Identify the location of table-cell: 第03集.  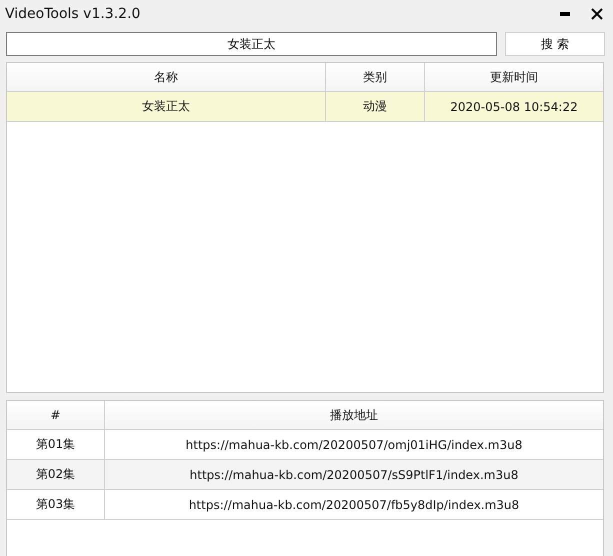
(56, 504).